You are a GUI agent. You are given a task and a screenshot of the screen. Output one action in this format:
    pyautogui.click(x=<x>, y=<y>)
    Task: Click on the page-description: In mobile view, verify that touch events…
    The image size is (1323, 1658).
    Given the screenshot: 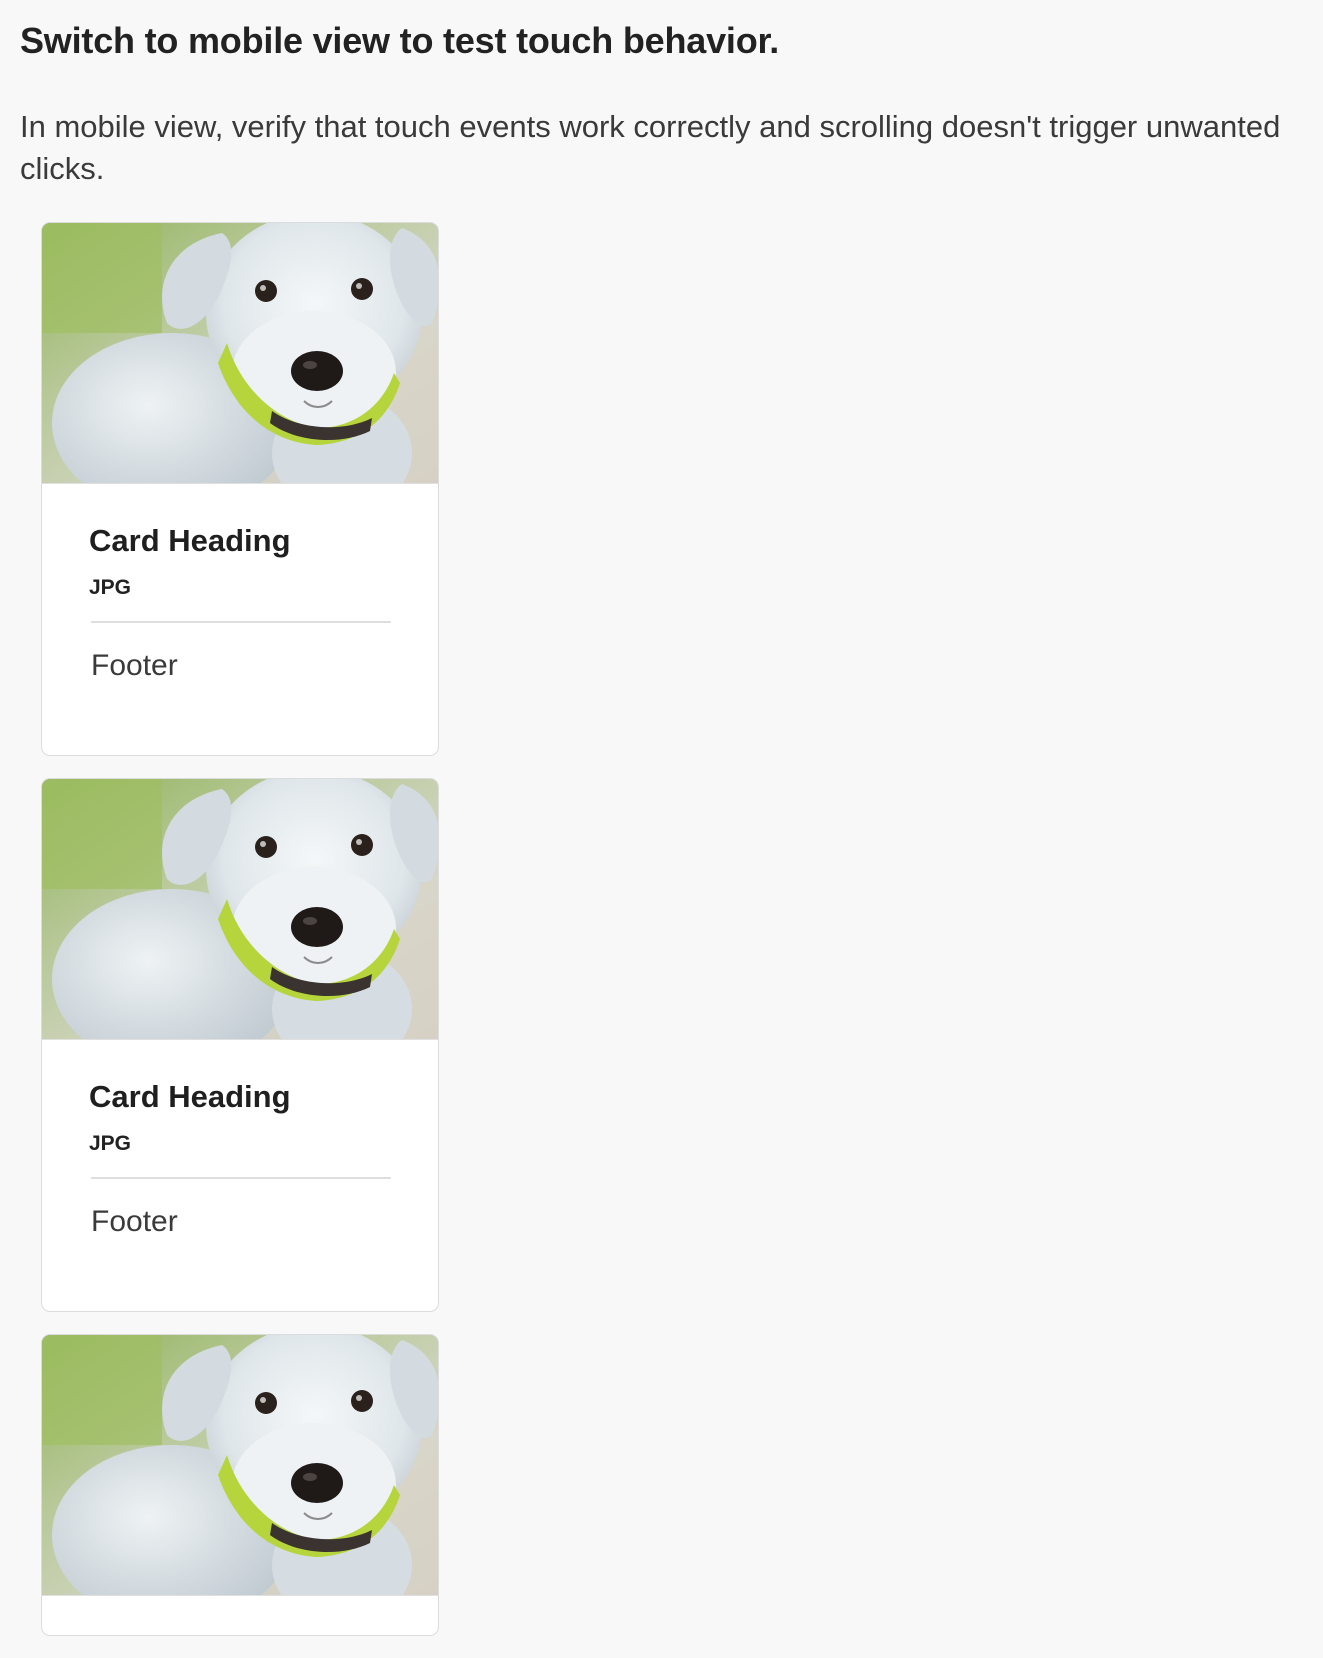 What is the action you would take?
    pyautogui.click(x=650, y=147)
    